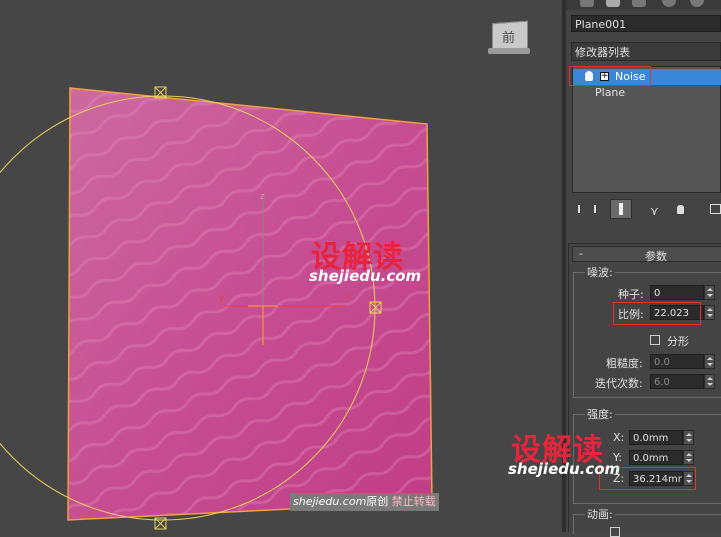 The width and height of the screenshot is (721, 537). What do you see at coordinates (688, 437) in the screenshot?
I see `x-strength-spinner` at bounding box center [688, 437].